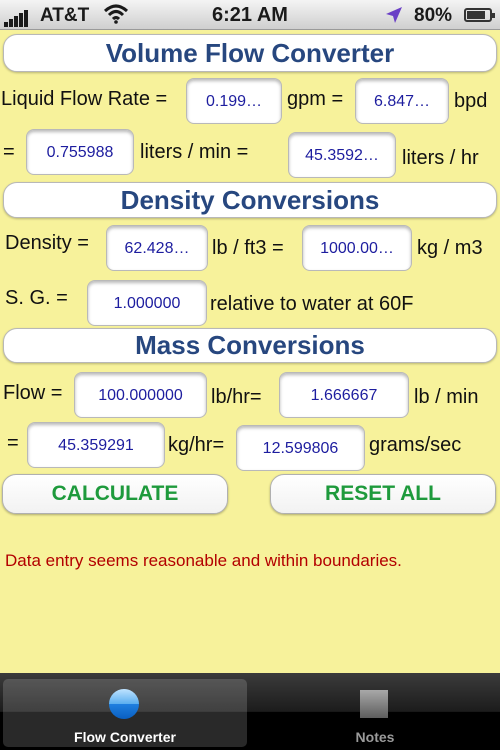 The image size is (500, 750). What do you see at coordinates (250, 15) in the screenshot?
I see `status-bar: AT&T 6:21 AM 80%` at bounding box center [250, 15].